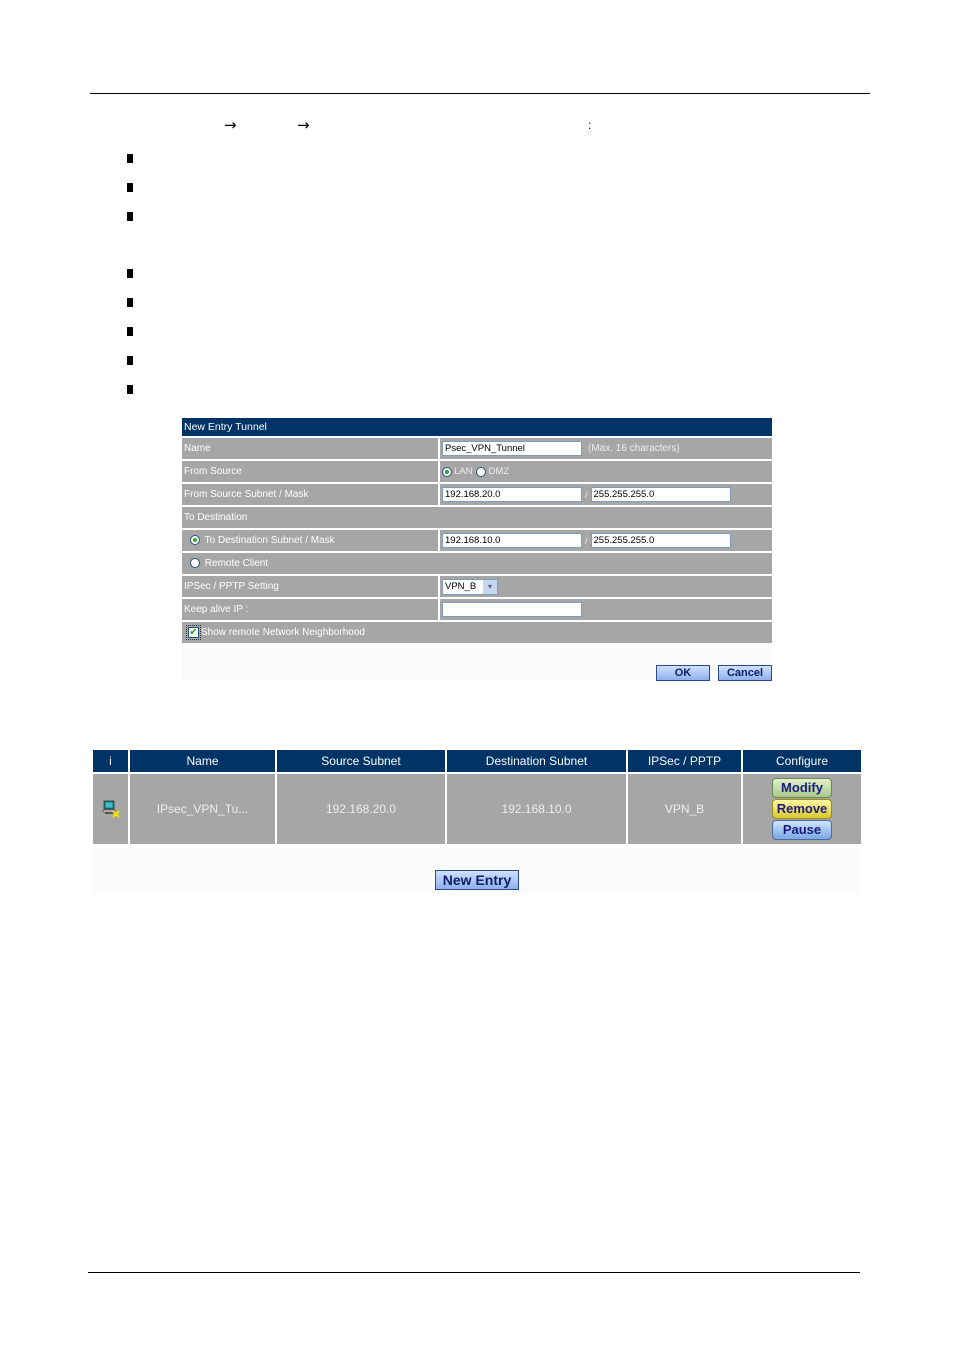  I want to click on row-ipsec-pptp: VPN_B, so click(684, 809).